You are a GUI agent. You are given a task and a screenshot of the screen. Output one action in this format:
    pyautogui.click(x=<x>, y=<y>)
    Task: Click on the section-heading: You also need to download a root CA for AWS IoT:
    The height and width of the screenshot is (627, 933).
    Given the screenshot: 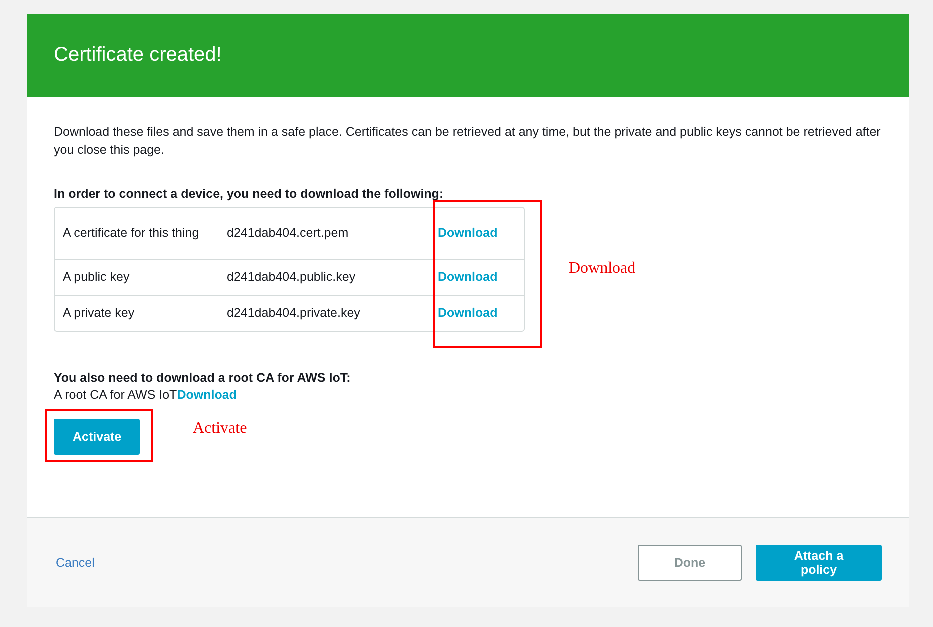 What is the action you would take?
    pyautogui.click(x=203, y=378)
    